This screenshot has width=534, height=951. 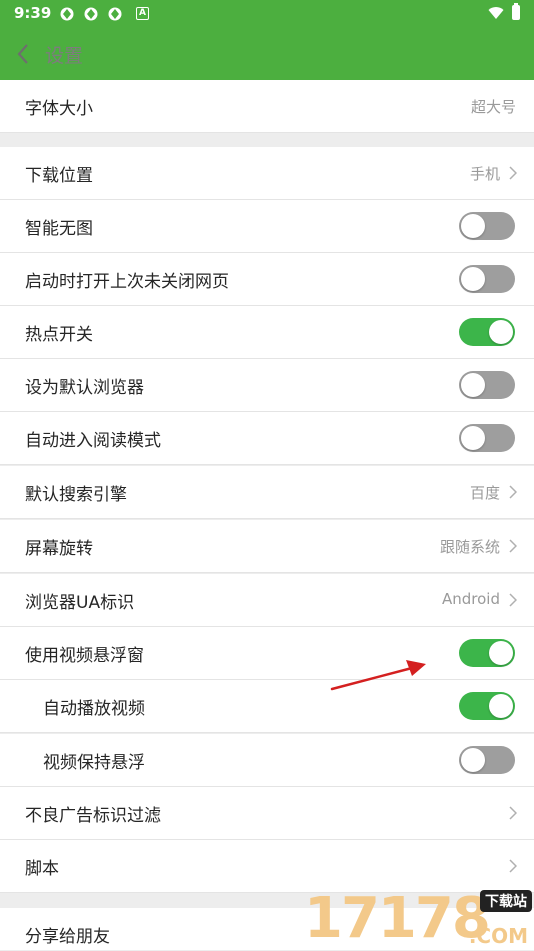 I want to click on setting-label: 自动进入阅读模式, so click(x=93, y=441).